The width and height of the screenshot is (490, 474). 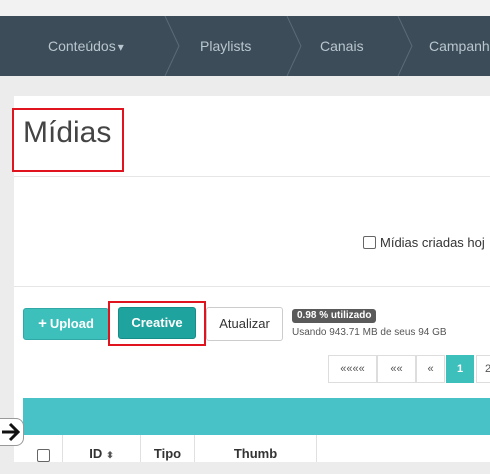 What do you see at coordinates (352, 369) in the screenshot?
I see `pagination-first: ««««` at bounding box center [352, 369].